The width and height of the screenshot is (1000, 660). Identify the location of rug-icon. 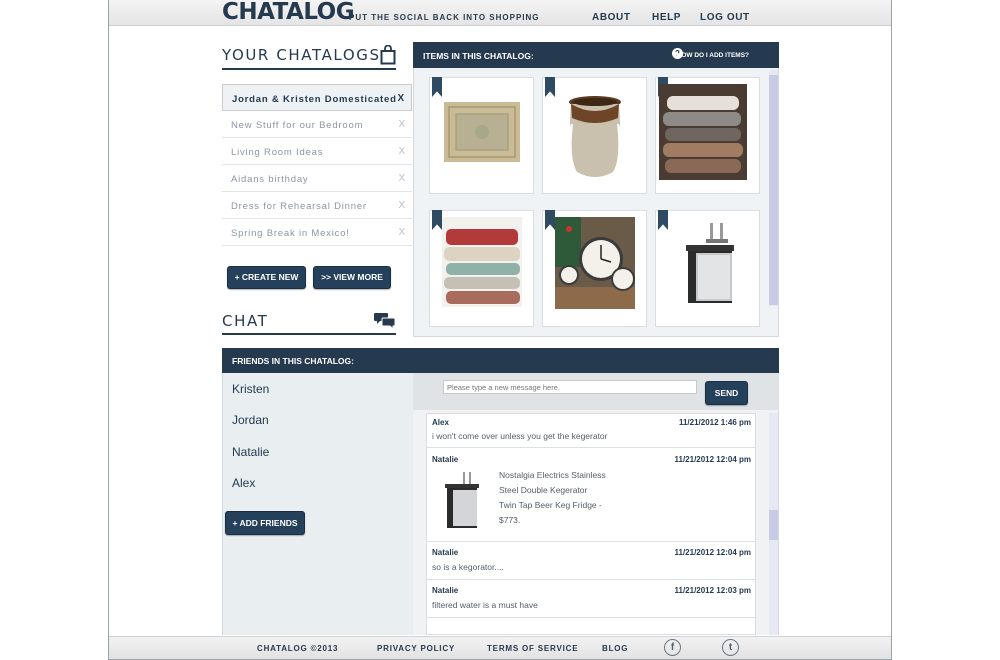
(482, 132).